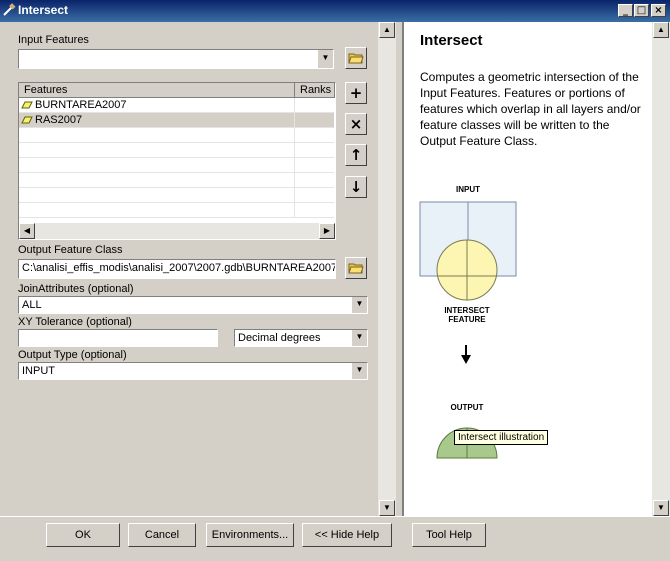 The width and height of the screenshot is (670, 561). I want to click on minimize-button: _, so click(625, 10).